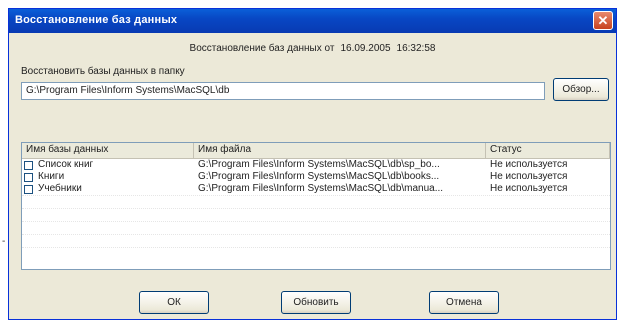  What do you see at coordinates (108, 150) in the screenshot?
I see `column-header-name: Имя базы данных` at bounding box center [108, 150].